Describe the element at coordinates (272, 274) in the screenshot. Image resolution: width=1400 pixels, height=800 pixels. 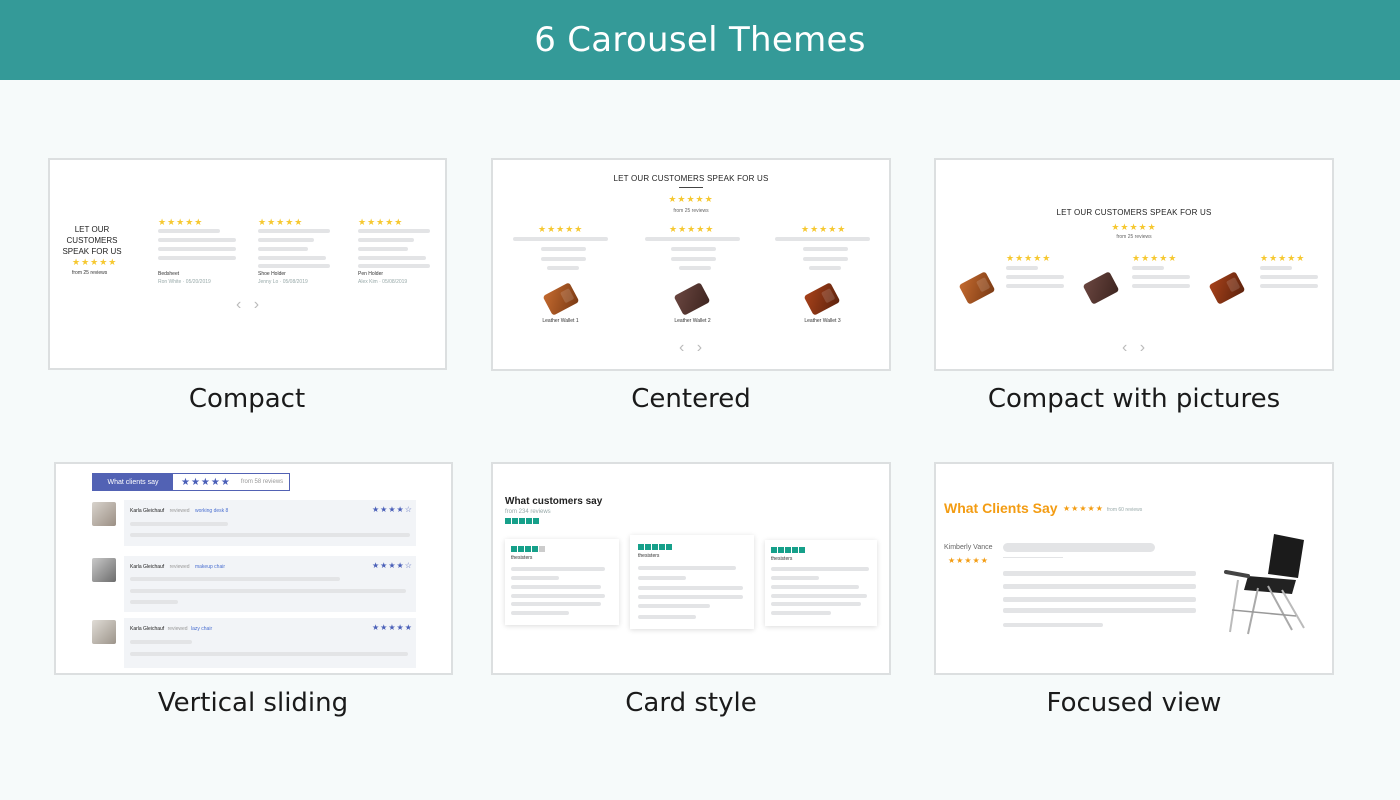
I see `compact-item-product: Shoe Holder` at that location.